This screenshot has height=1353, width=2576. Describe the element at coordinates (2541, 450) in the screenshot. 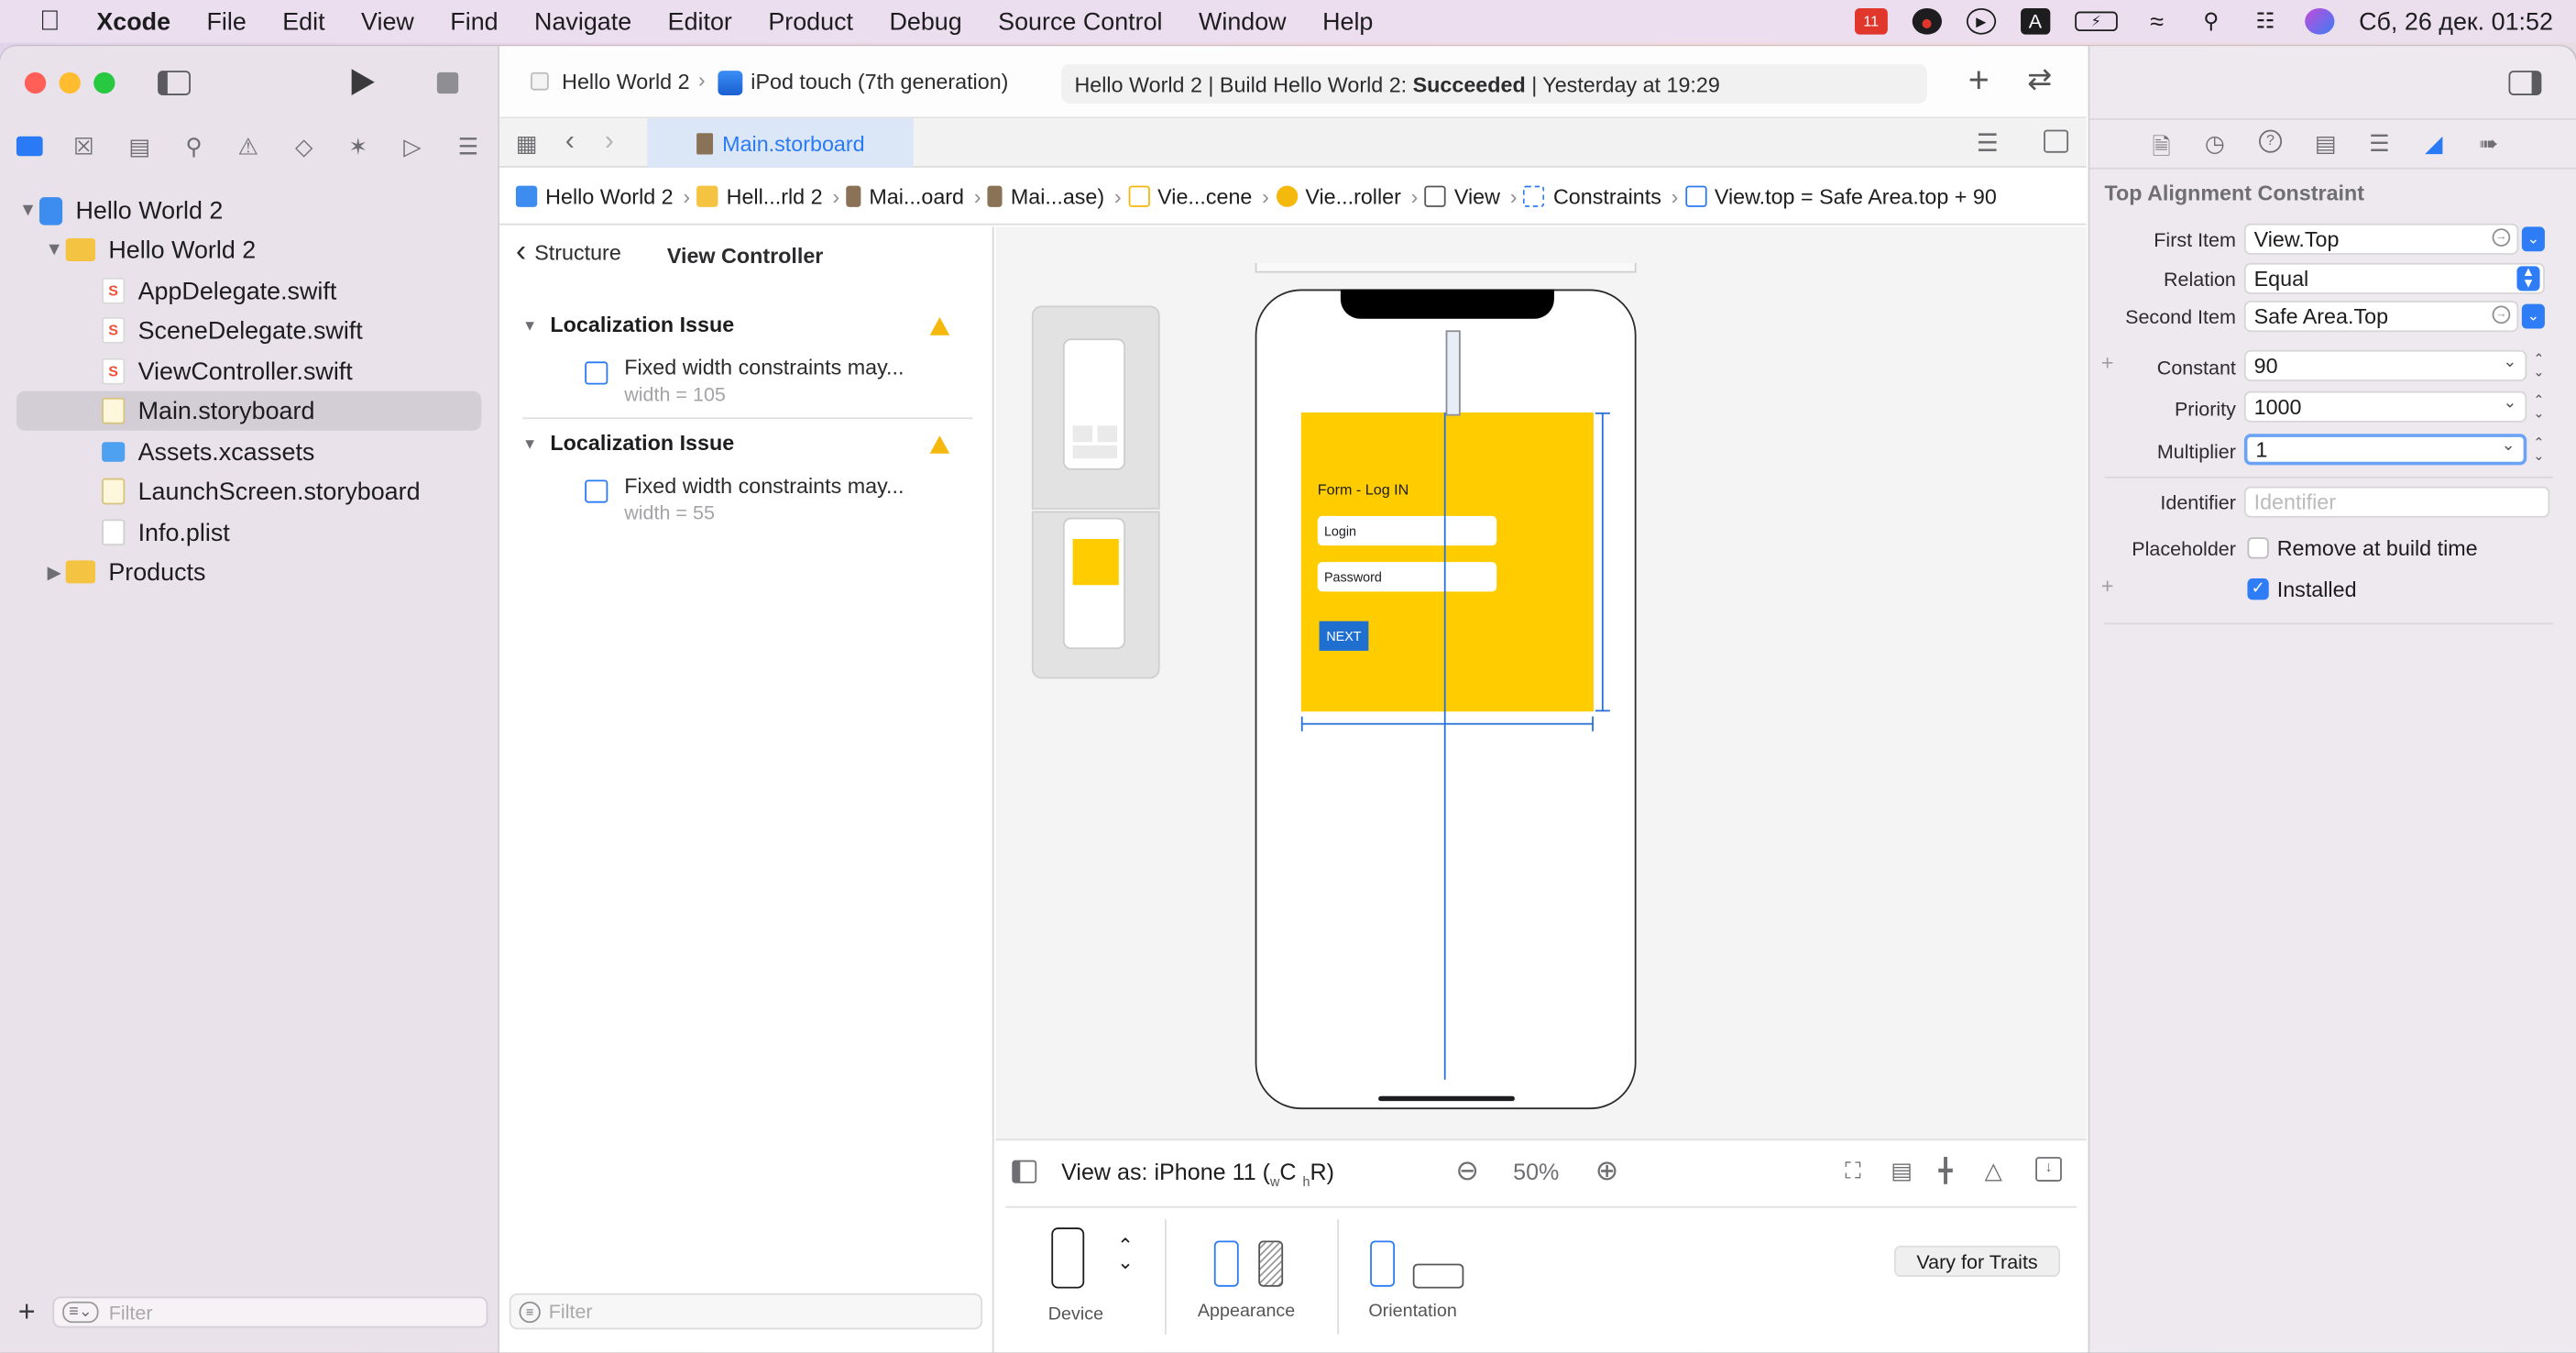

I see `multiplier-stepper: ⌃ ⌄` at that location.